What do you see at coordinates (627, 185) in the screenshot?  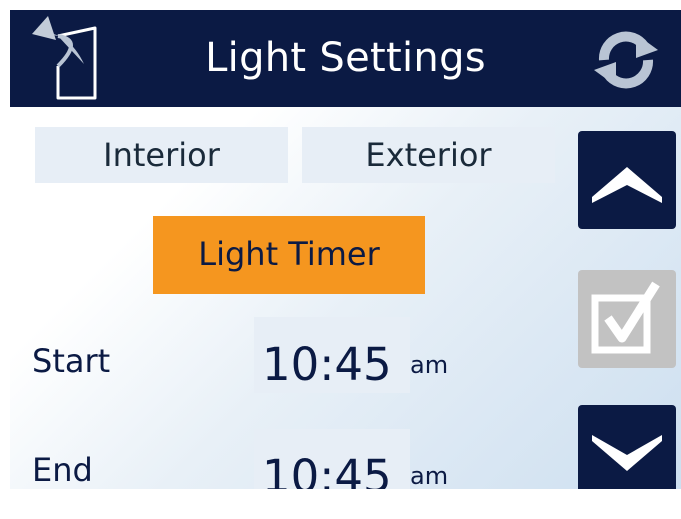 I see `chevron-up-icon` at bounding box center [627, 185].